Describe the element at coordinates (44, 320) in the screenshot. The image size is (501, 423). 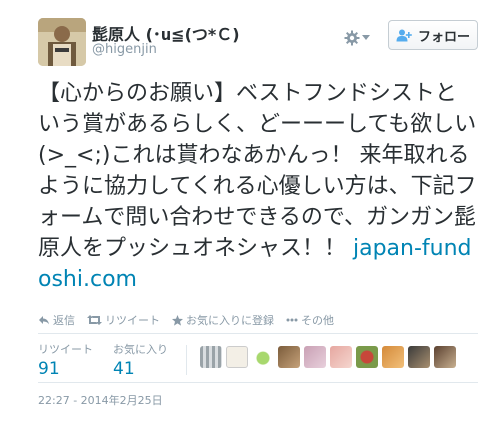
I see `reply-icon` at that location.